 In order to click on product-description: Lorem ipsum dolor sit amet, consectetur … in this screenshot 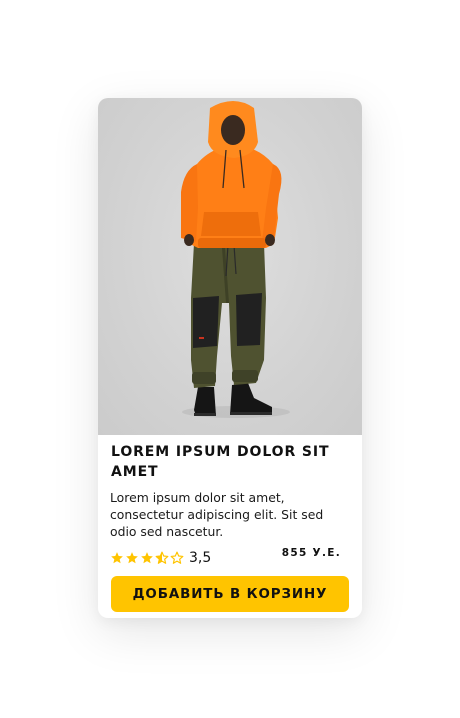, I will do `click(217, 514)`.